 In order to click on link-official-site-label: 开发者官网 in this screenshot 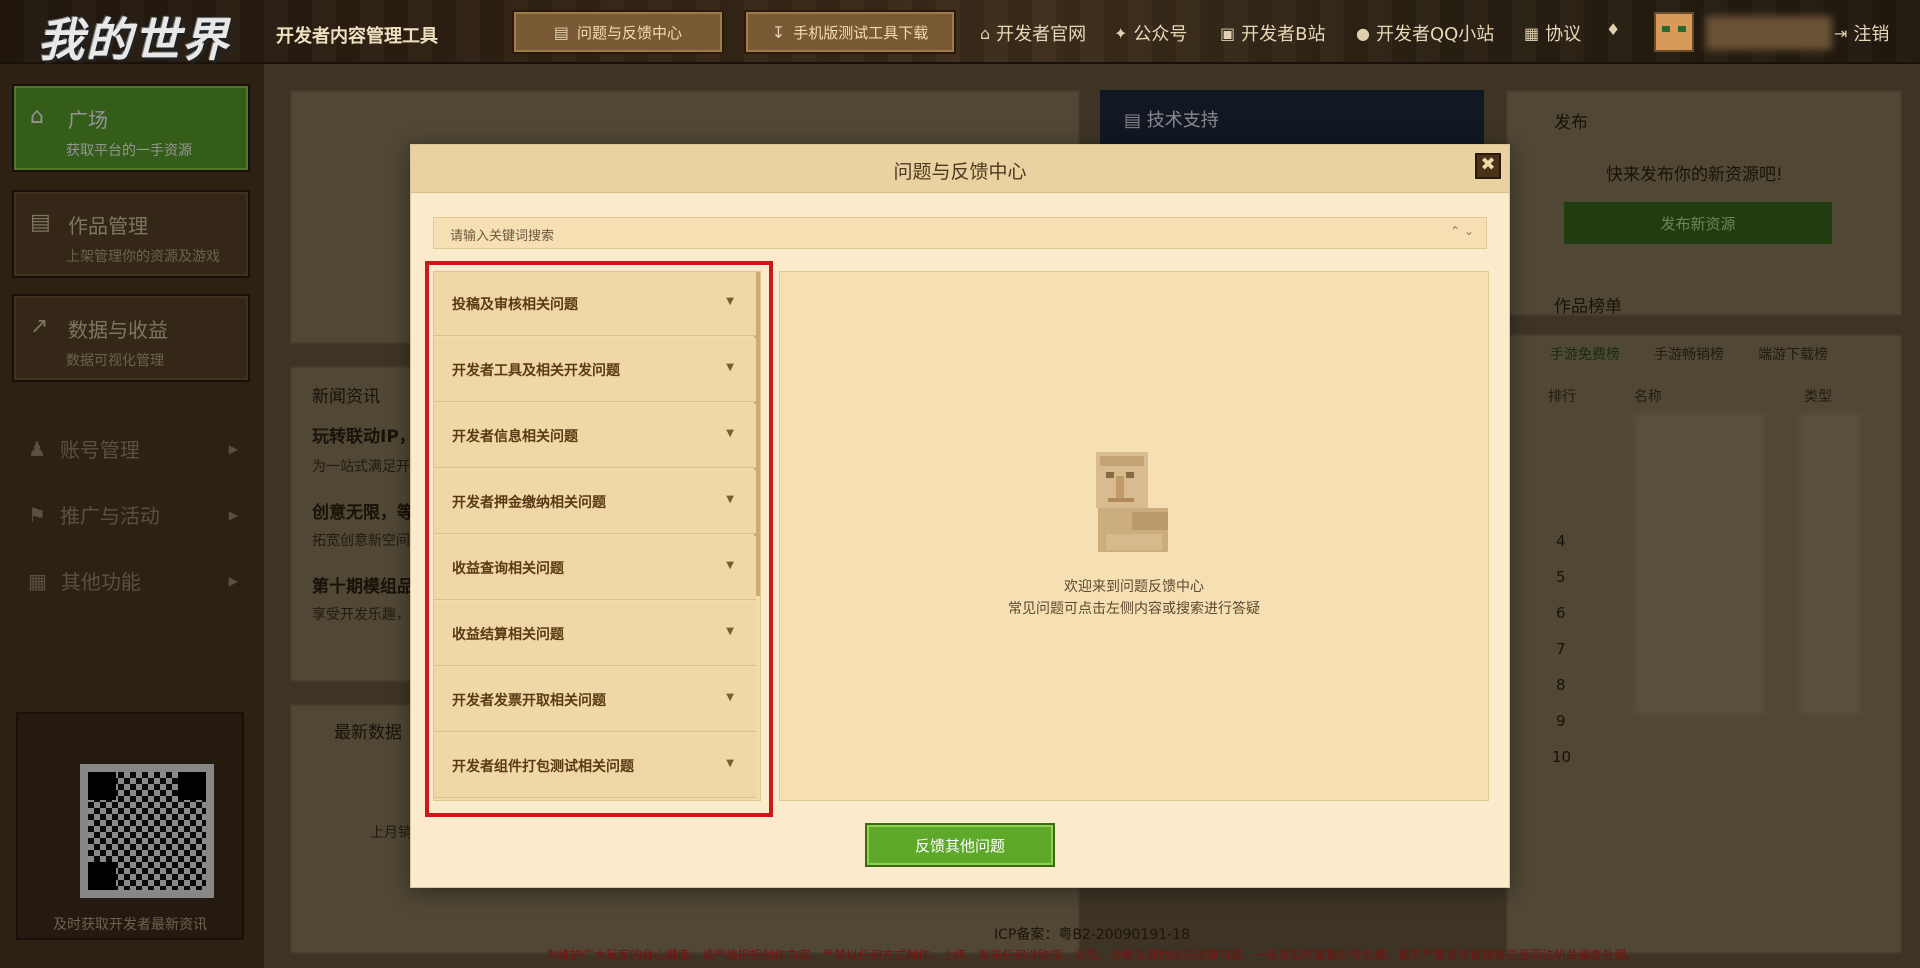, I will do `click(1041, 34)`.